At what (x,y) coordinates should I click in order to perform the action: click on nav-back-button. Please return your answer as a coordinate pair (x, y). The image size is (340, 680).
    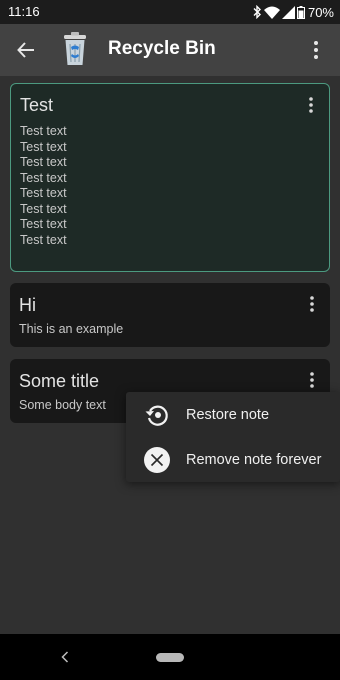
    Looking at the image, I should click on (65, 657).